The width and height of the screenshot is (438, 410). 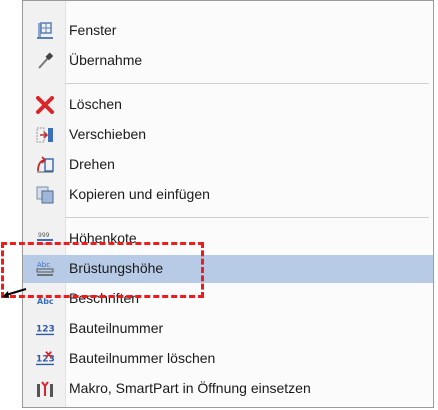 I want to click on menu-item-label: Bauteilnummer, so click(x=116, y=328).